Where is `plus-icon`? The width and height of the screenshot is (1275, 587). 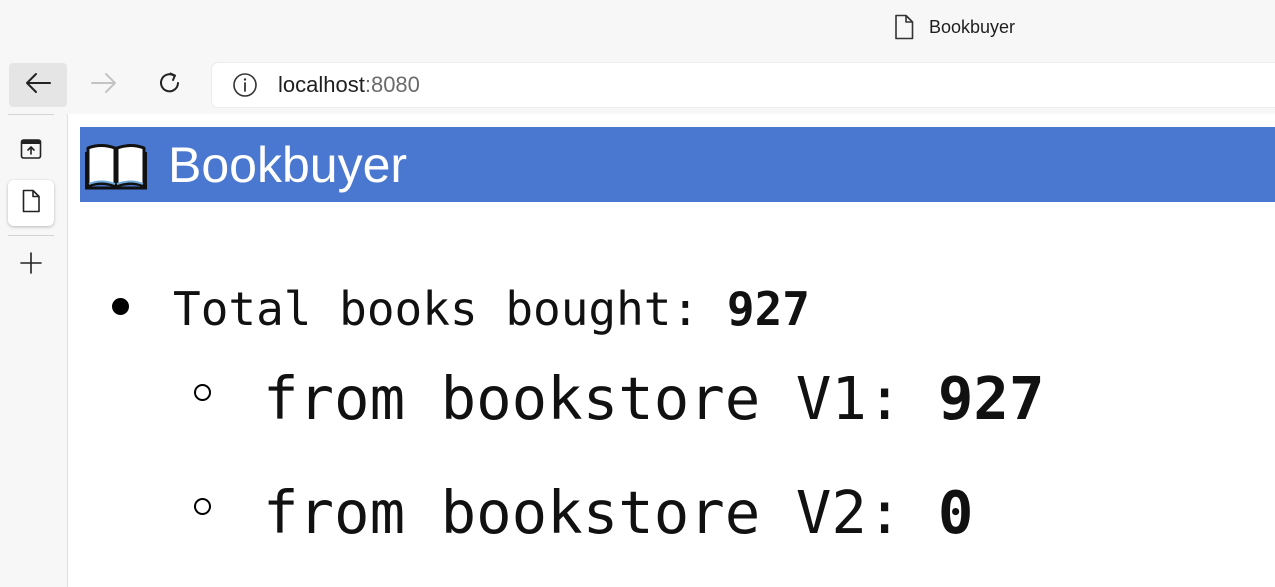 plus-icon is located at coordinates (31, 265).